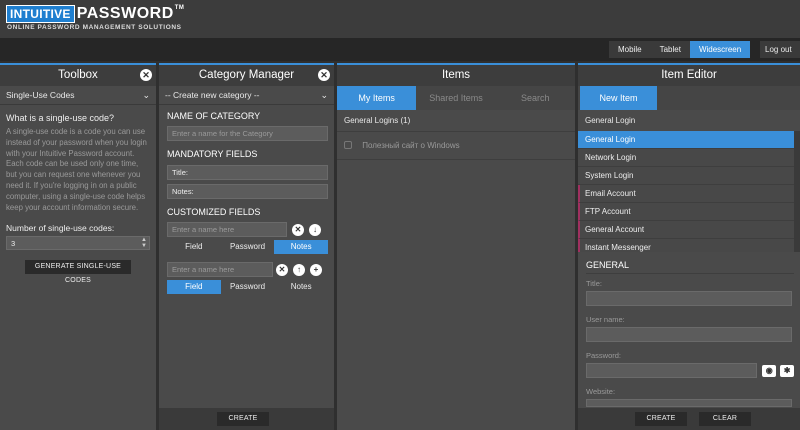 This screenshot has width=800, height=430. I want to click on generate-password-icon: ✱, so click(787, 370).